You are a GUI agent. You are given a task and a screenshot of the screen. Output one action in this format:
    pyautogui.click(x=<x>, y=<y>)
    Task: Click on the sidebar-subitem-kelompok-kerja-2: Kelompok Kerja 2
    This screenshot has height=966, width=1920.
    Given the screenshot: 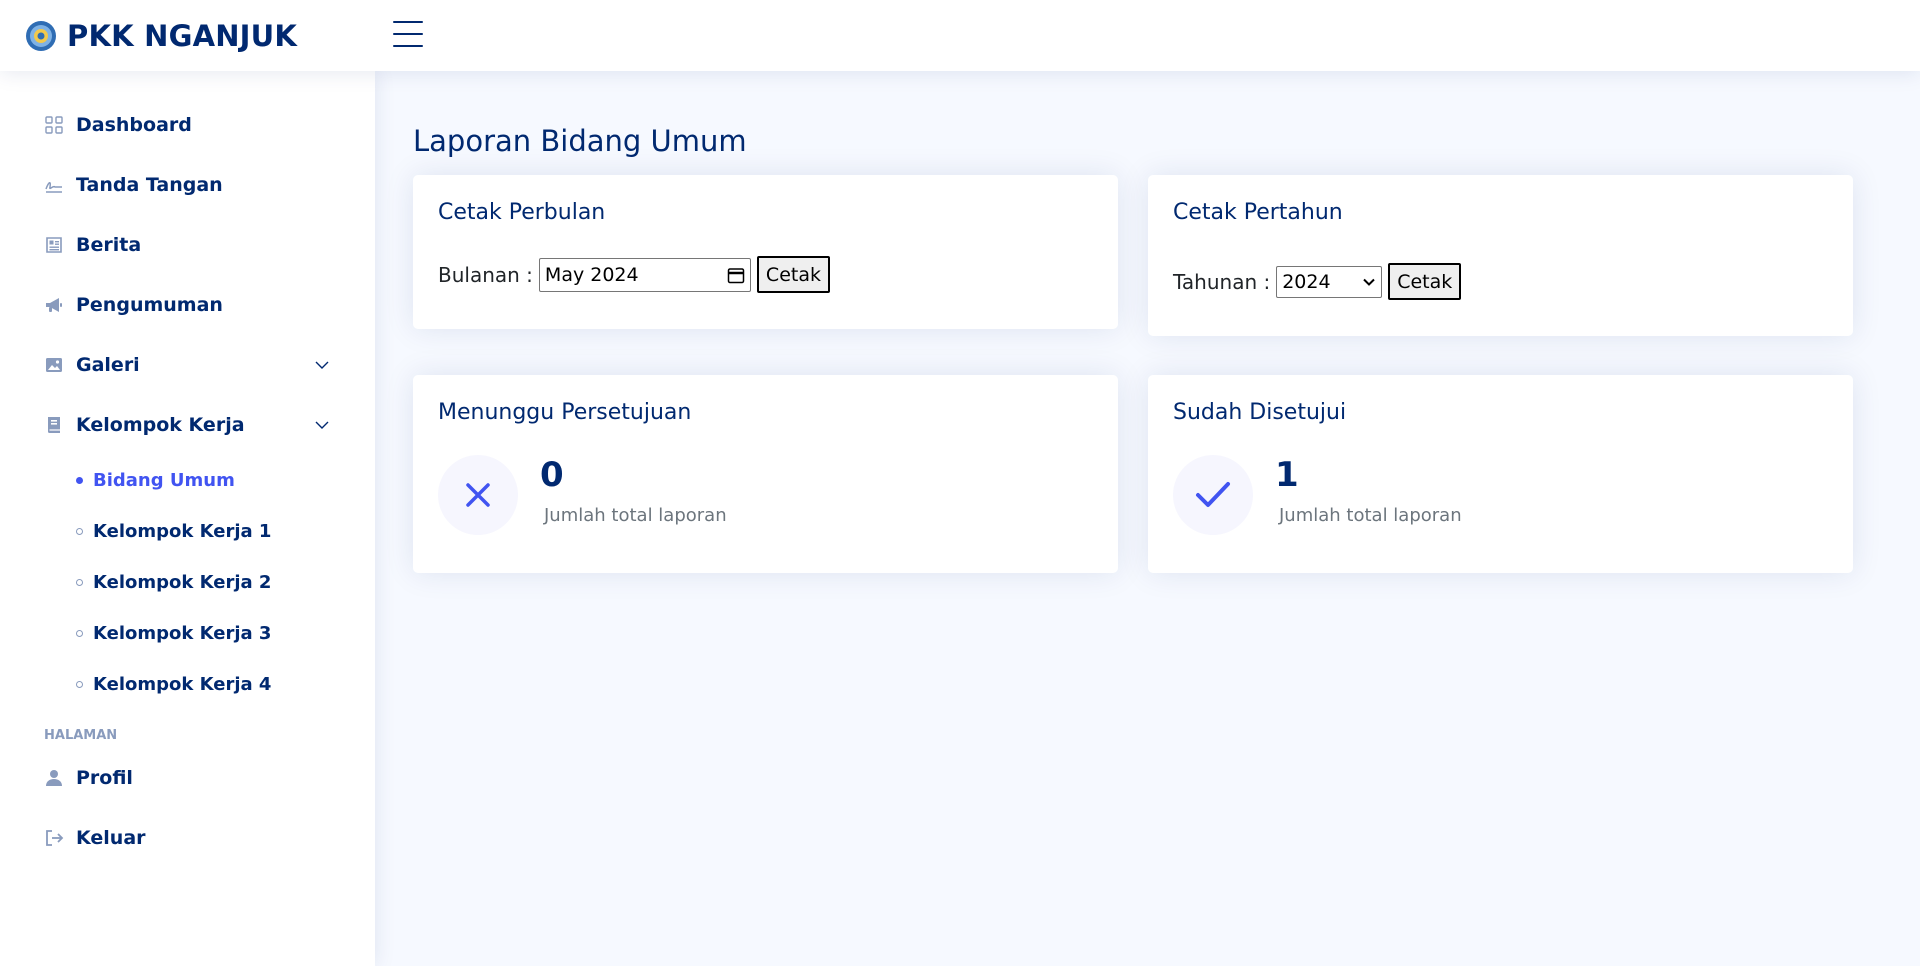 What is the action you would take?
    pyautogui.click(x=187, y=582)
    